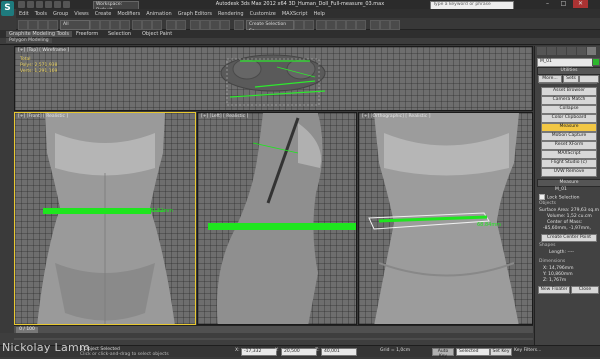  What do you see at coordinates (295, 14) in the screenshot?
I see `menu-maxscript: MAXScript` at bounding box center [295, 14].